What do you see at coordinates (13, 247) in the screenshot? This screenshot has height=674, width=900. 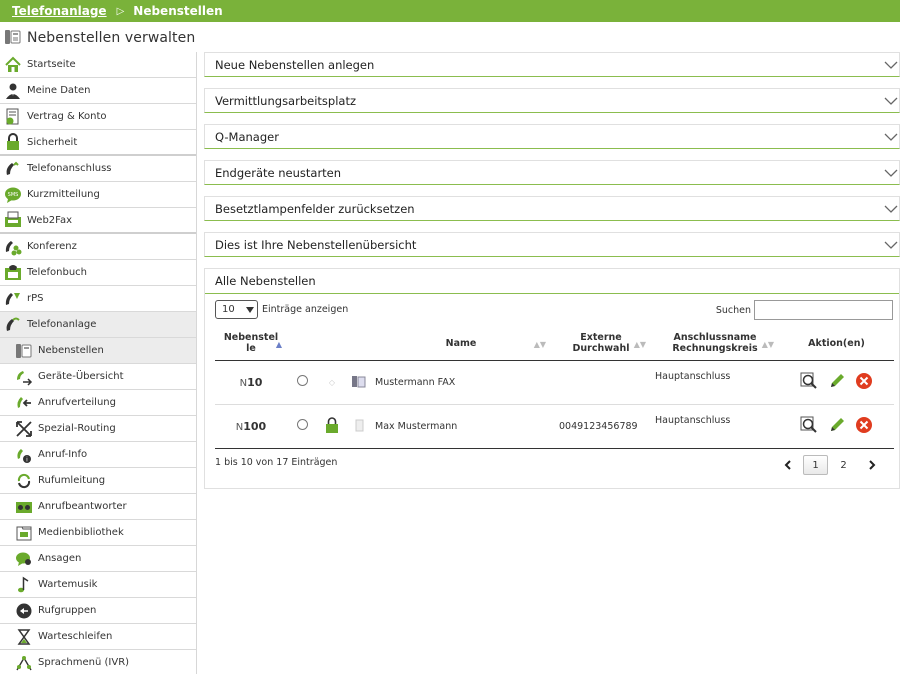 I see `conference-icon` at bounding box center [13, 247].